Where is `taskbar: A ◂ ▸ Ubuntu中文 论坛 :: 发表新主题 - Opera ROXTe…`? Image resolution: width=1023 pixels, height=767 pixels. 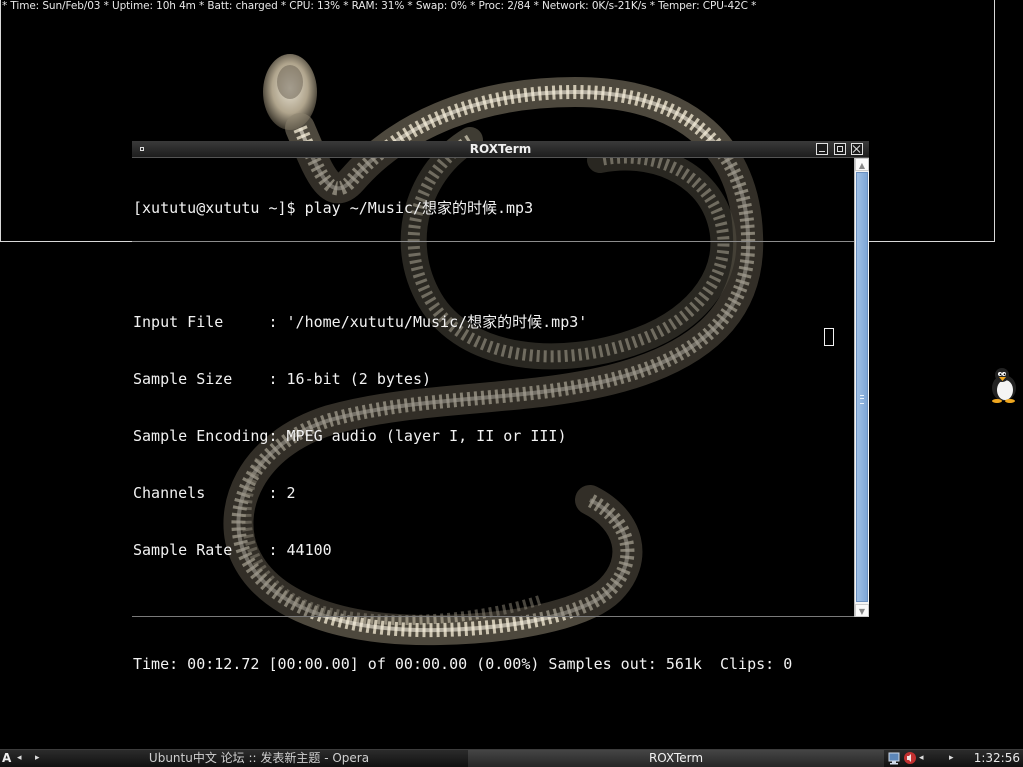
taskbar: A ◂ ▸ Ubuntu中文 论坛 :: 发表新主题 - Opera ROXTe… is located at coordinates (511, 758).